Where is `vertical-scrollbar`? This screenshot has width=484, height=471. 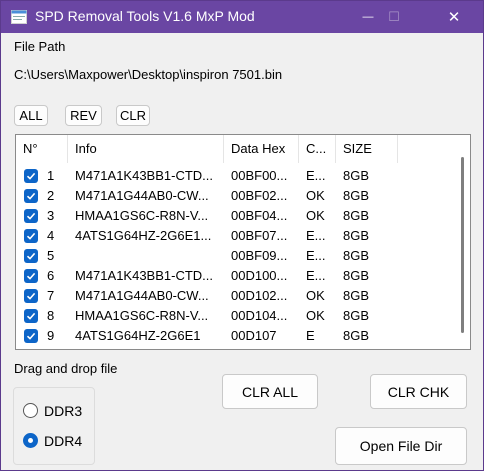
vertical-scrollbar is located at coordinates (462, 245).